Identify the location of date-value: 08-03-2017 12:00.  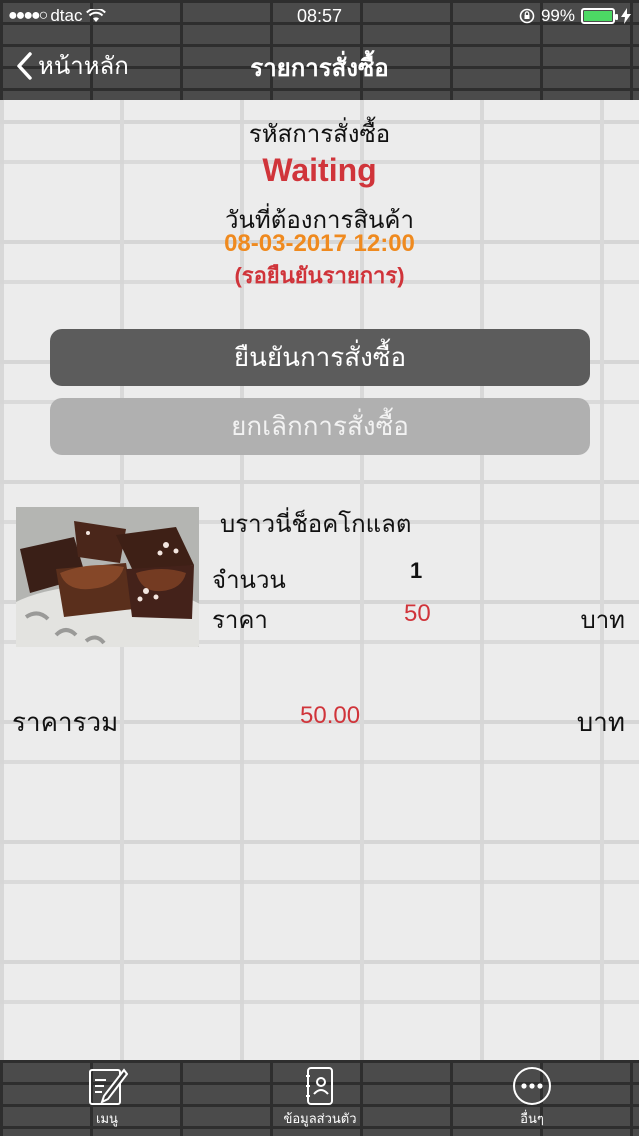
(319, 243).